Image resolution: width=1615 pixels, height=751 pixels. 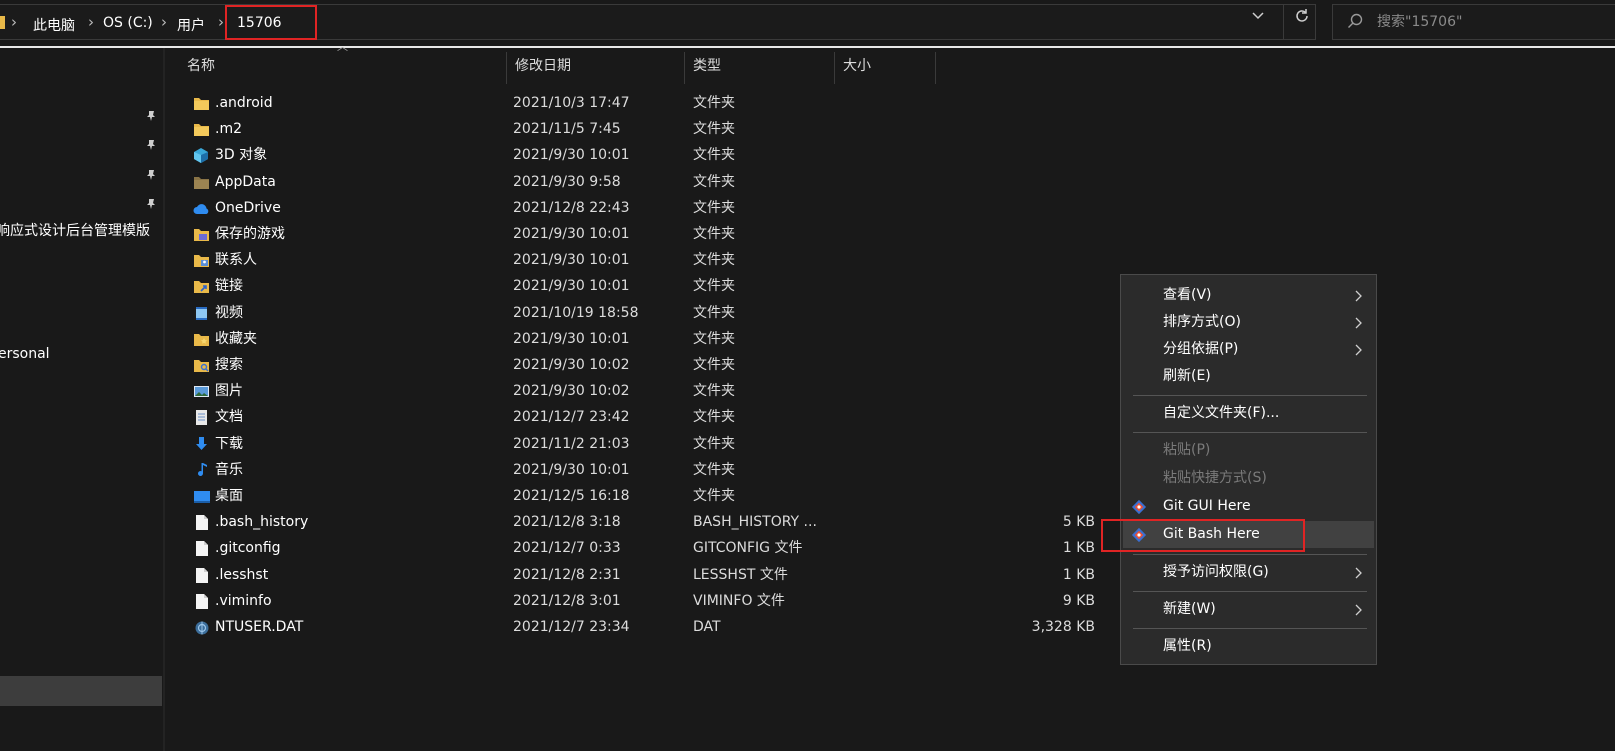 I want to click on file-name: NTUSER.DAT, so click(x=259, y=627).